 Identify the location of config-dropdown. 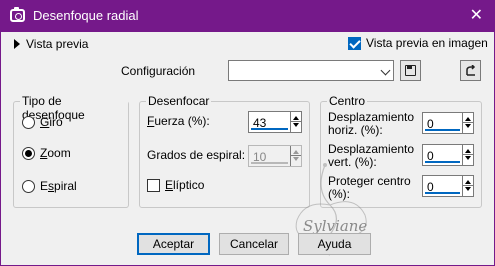
(311, 70).